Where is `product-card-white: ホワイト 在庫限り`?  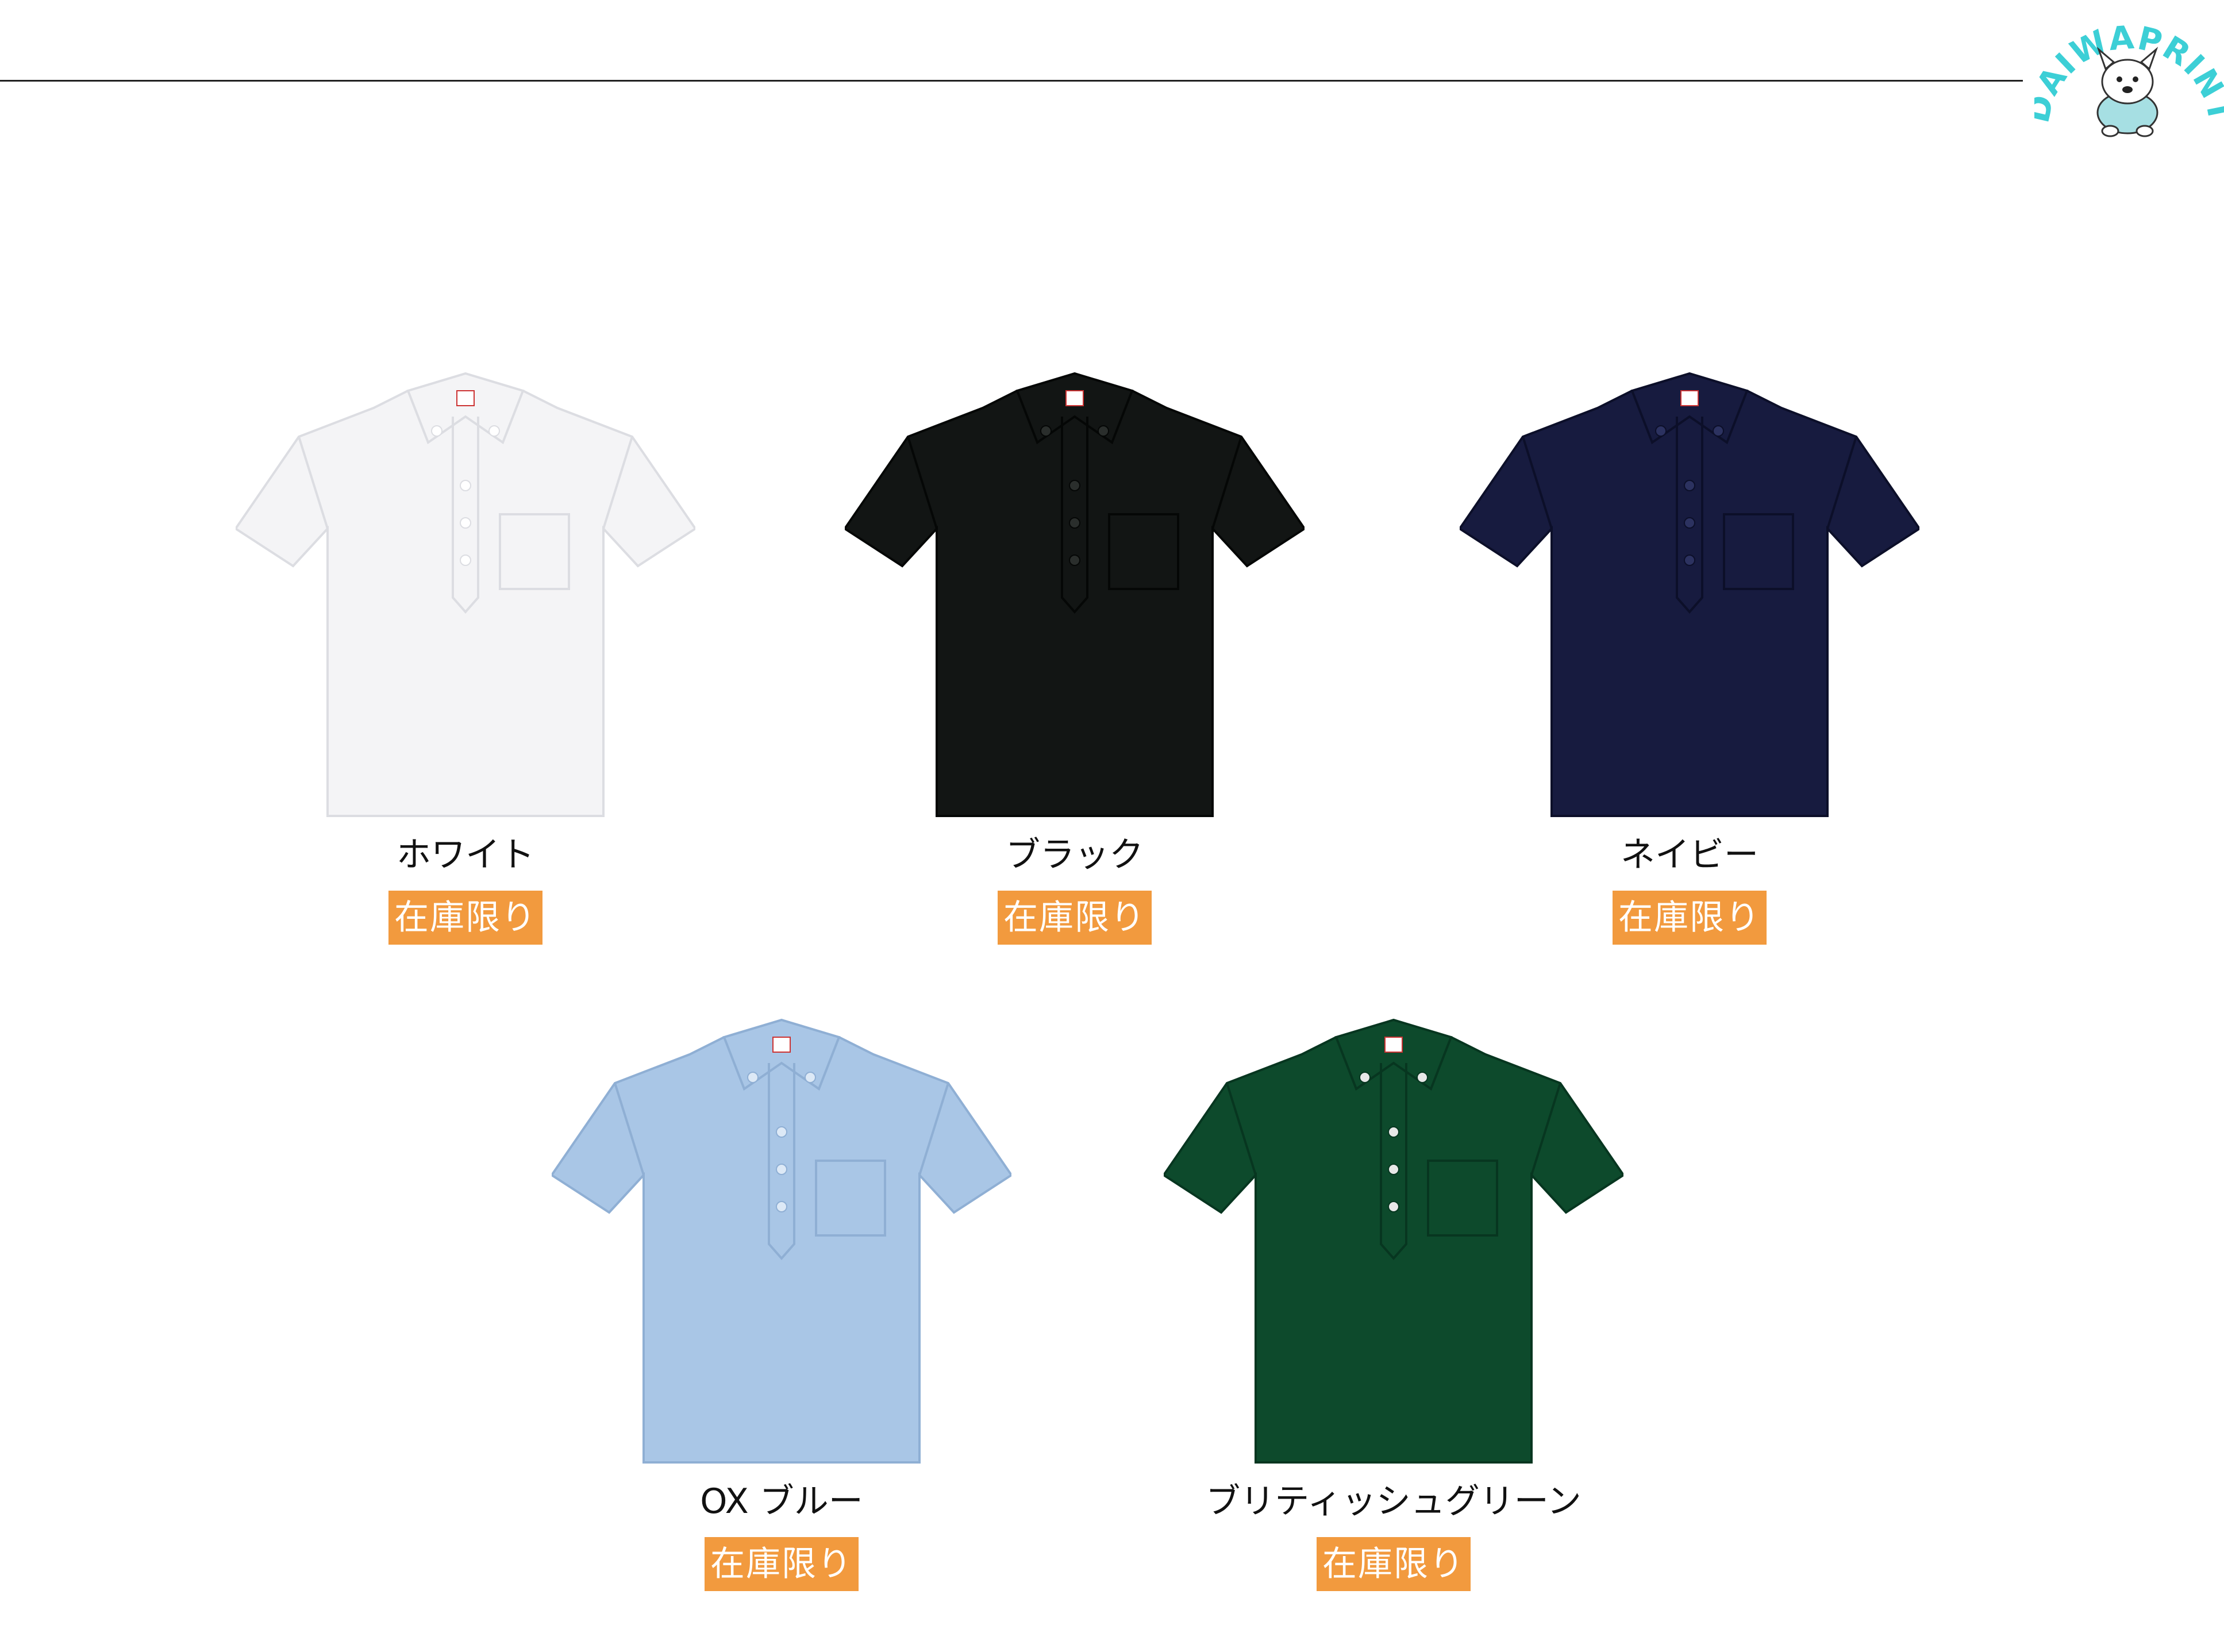 product-card-white: ホワイト 在庫限り is located at coordinates (465, 687).